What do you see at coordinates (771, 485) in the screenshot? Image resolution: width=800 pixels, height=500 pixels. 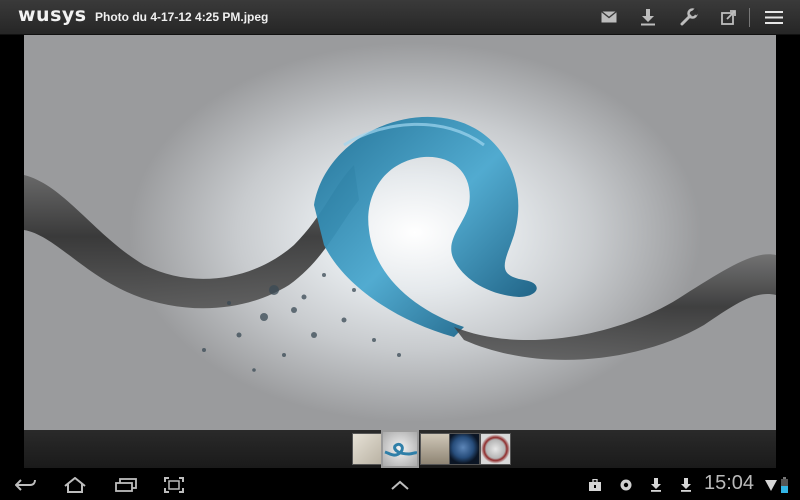 I see `wifi-icon` at bounding box center [771, 485].